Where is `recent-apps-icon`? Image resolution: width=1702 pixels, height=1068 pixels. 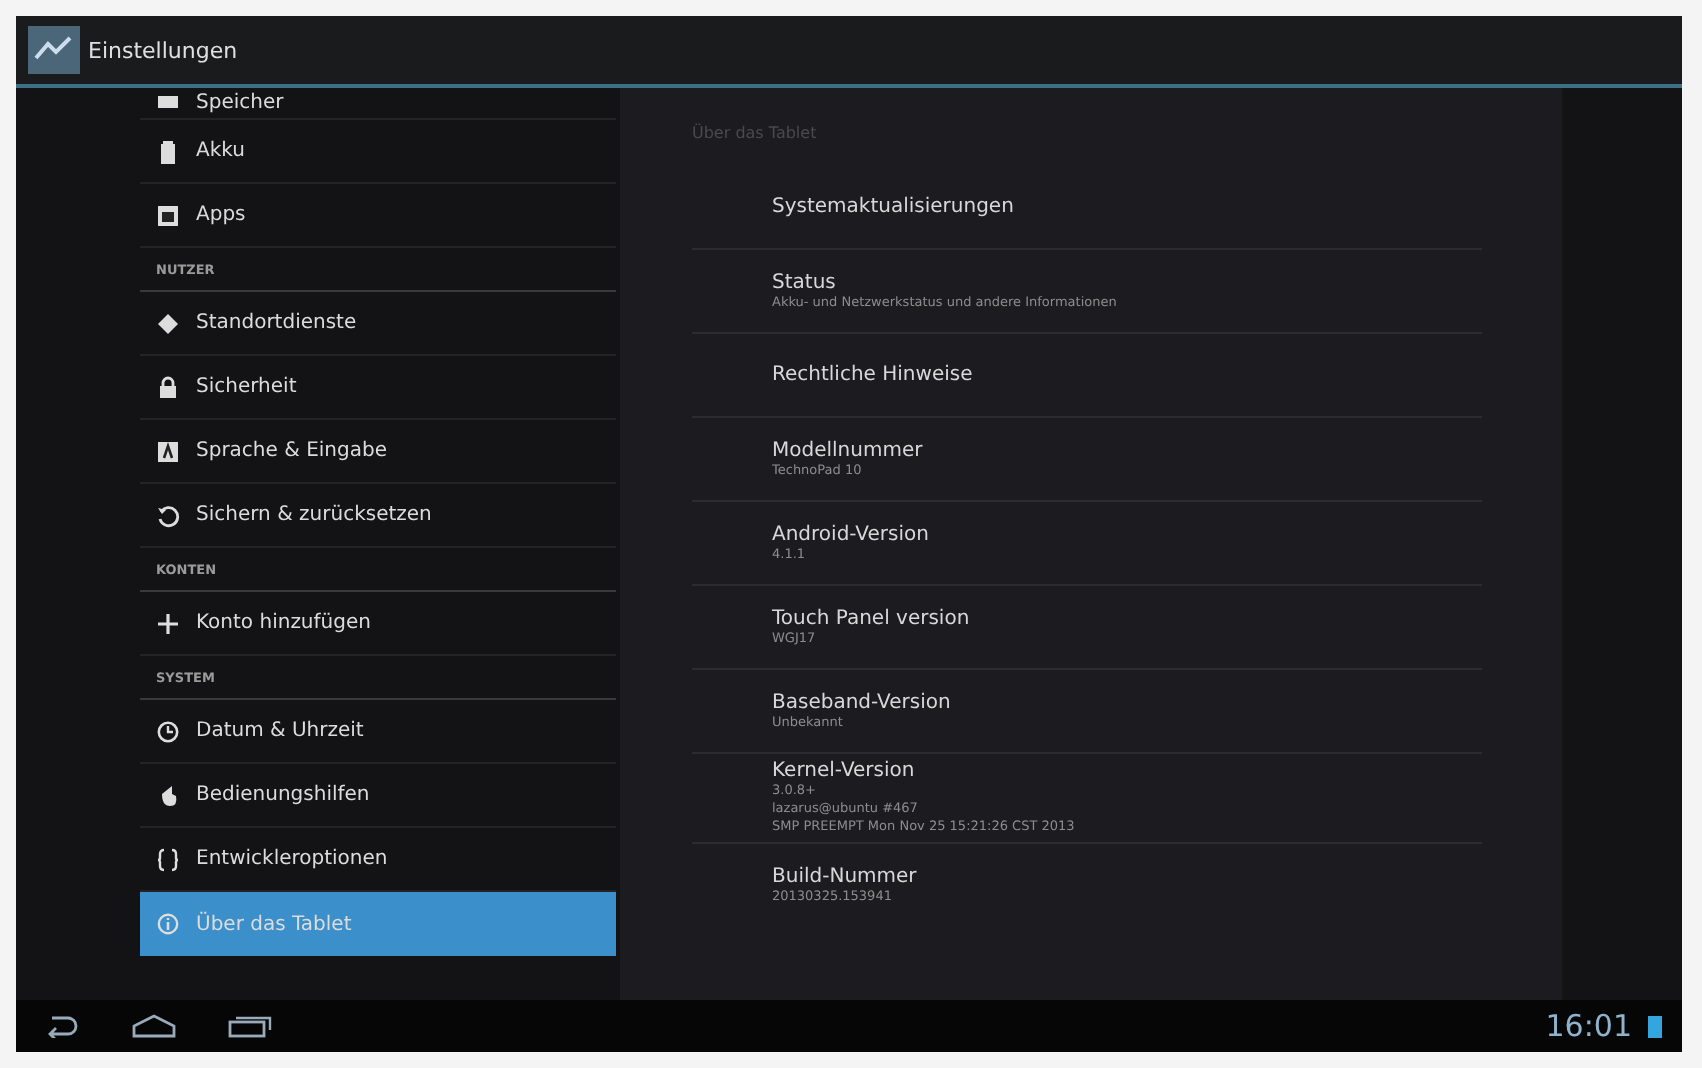
recent-apps-icon is located at coordinates (250, 1026).